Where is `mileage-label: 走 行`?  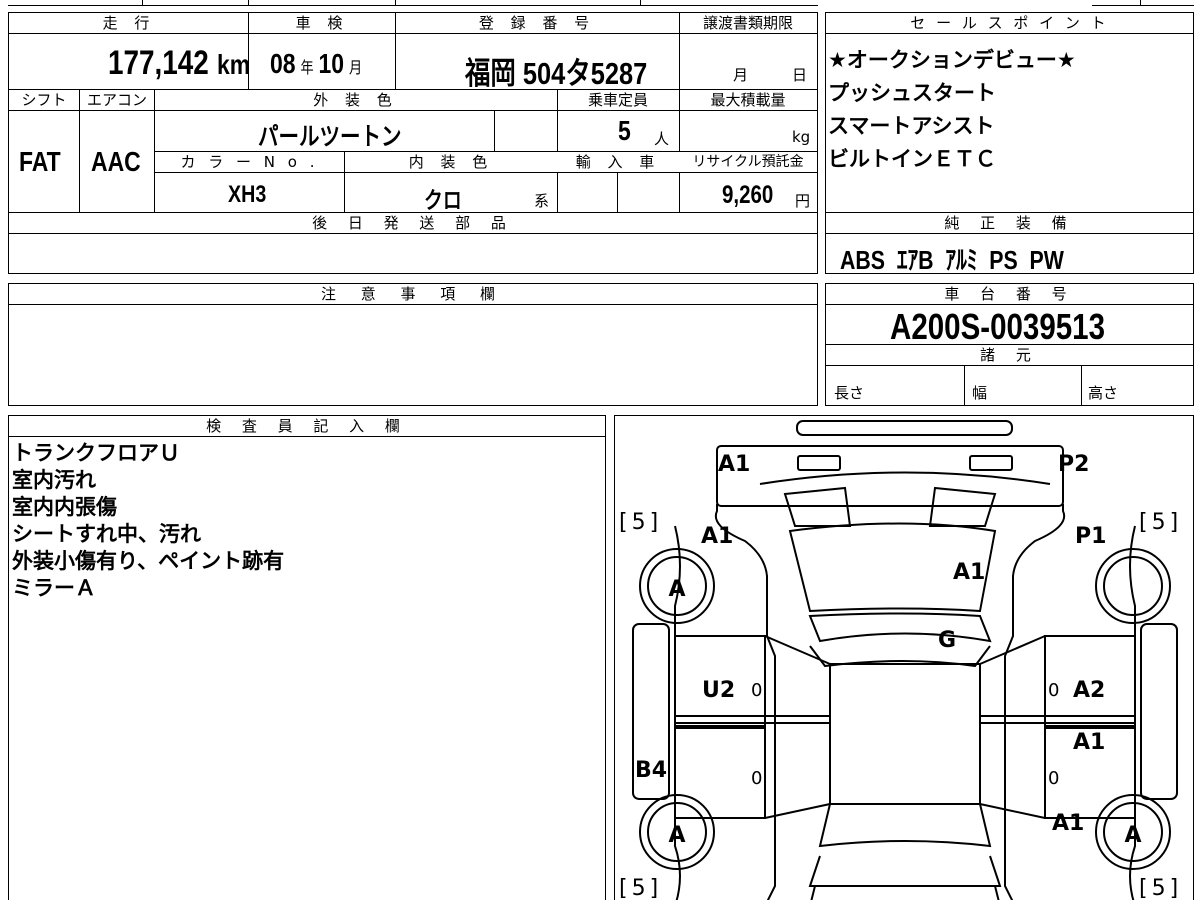 mileage-label: 走 行 is located at coordinates (129, 23).